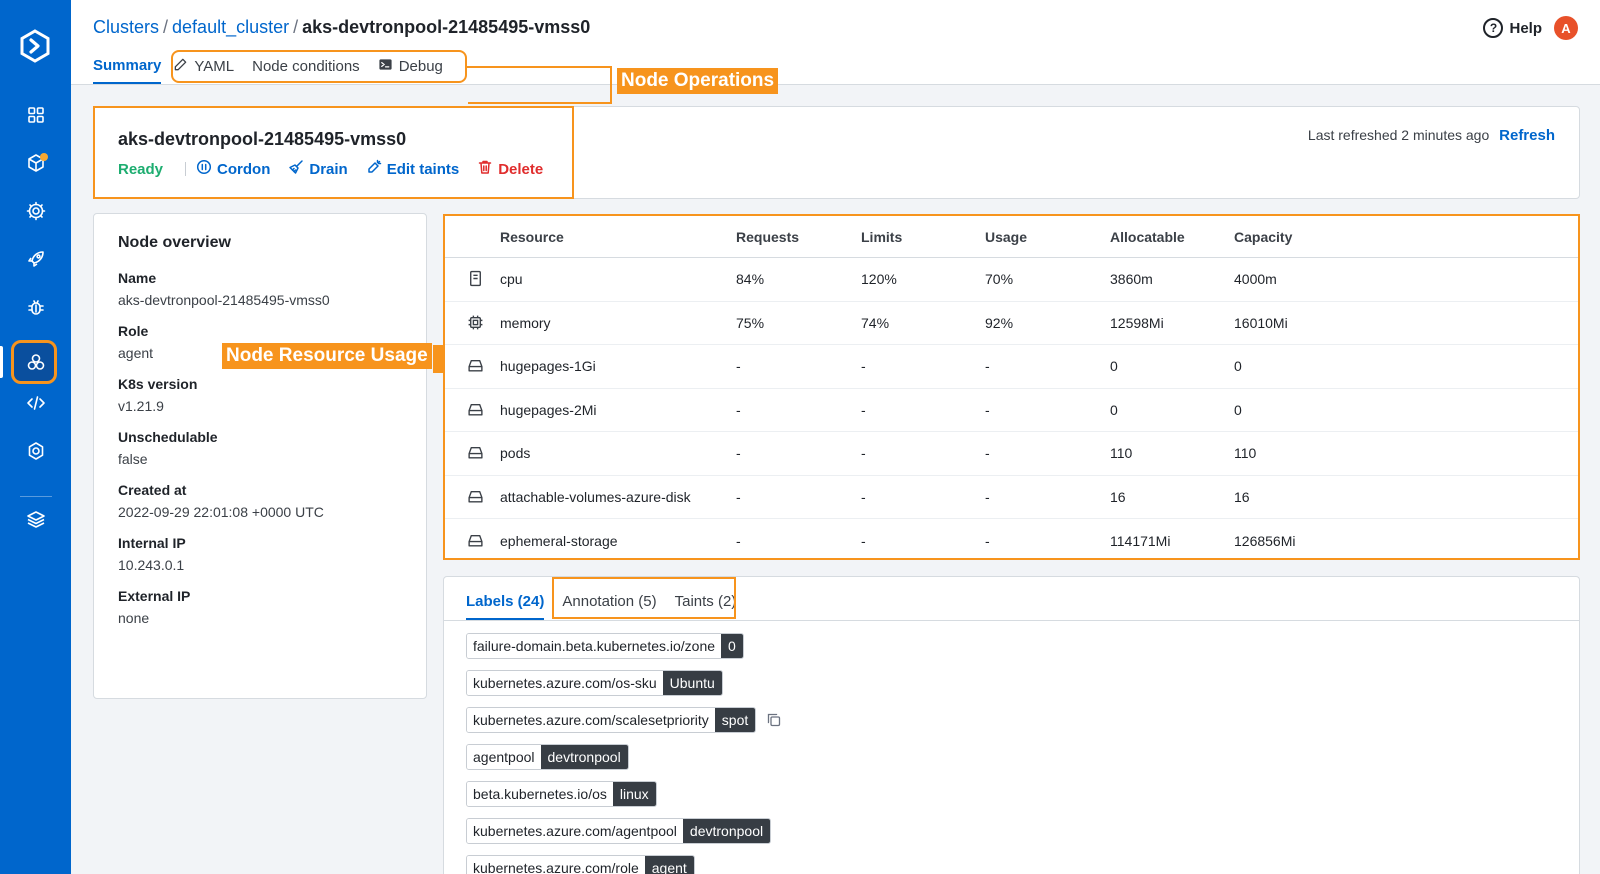 The height and width of the screenshot is (874, 1600). What do you see at coordinates (36, 115) in the screenshot?
I see `applications-grid-icon` at bounding box center [36, 115].